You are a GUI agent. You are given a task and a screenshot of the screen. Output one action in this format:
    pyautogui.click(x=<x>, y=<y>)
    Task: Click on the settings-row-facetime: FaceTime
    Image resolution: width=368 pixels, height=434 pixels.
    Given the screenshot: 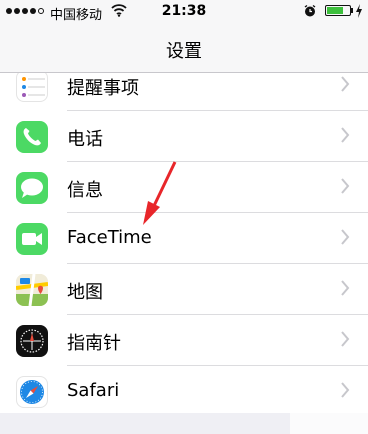 What is the action you would take?
    pyautogui.click(x=184, y=238)
    